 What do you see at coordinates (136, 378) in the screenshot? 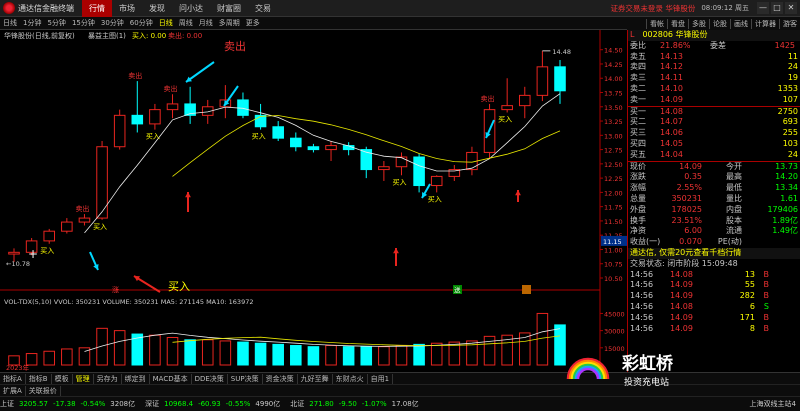
I see `indicator-tab: 绑定到` at bounding box center [136, 378].